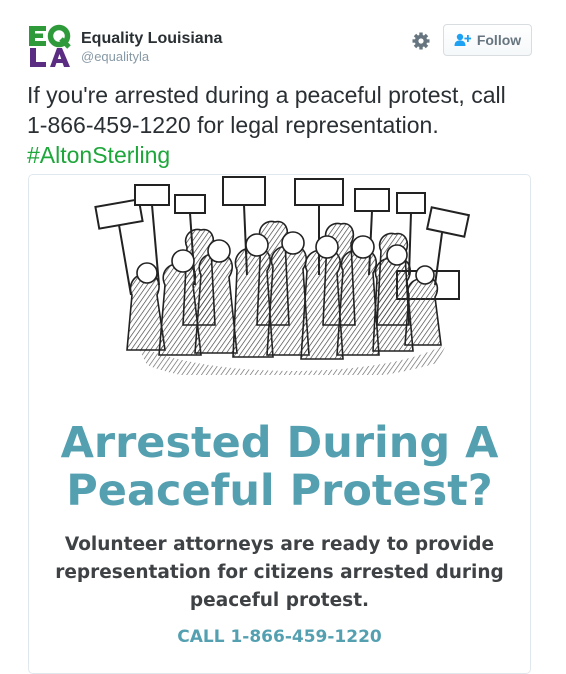  Describe the element at coordinates (151, 39) in the screenshot. I see `display-name: Equality Louisiana` at that location.